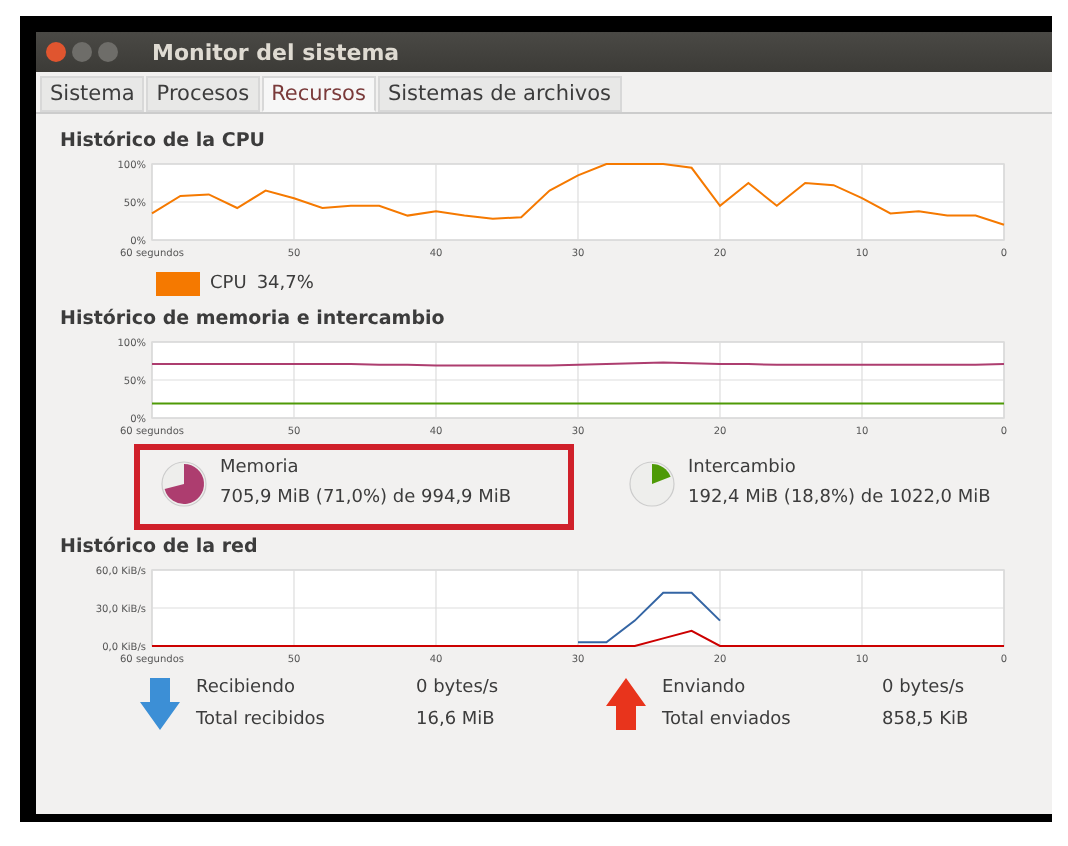 This screenshot has width=1068, height=846. I want to click on legend-label: Recibiendo, so click(247, 688).